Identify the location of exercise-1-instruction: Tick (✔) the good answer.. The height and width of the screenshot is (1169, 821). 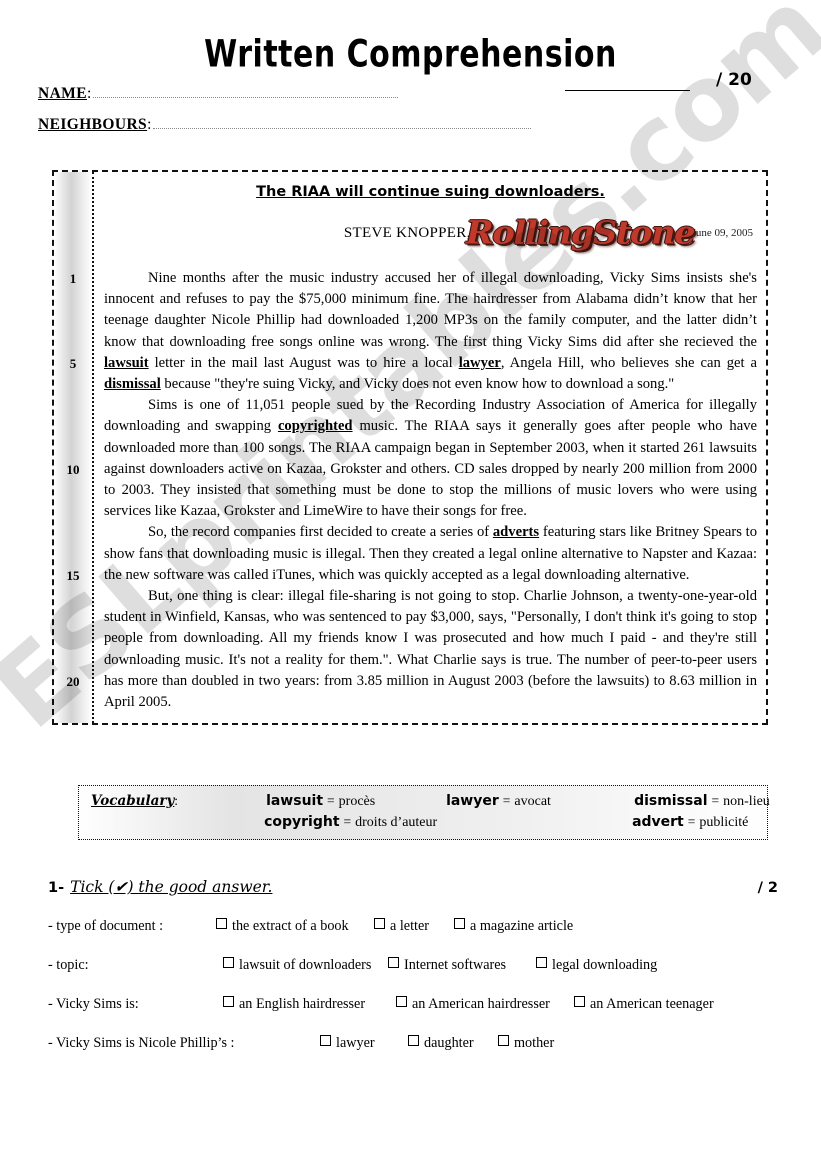
(171, 887).